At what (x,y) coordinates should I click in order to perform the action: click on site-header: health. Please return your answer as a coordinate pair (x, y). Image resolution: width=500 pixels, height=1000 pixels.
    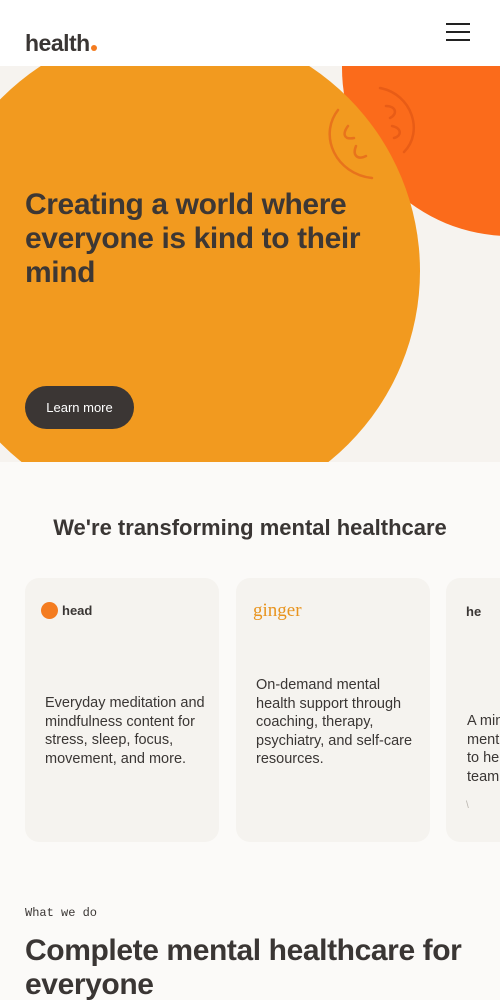
    Looking at the image, I should click on (250, 33).